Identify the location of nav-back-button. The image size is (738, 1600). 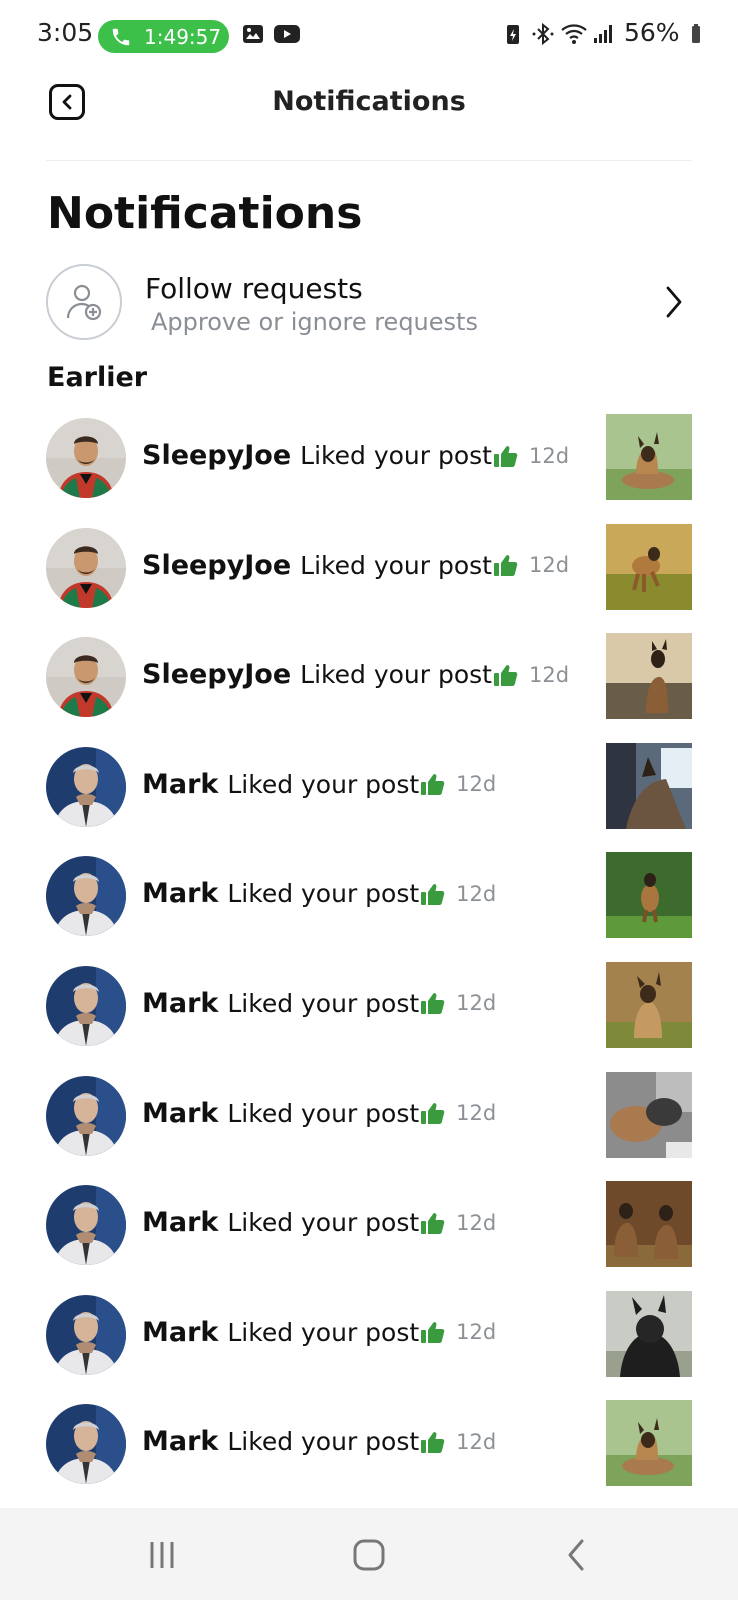
(576, 1555).